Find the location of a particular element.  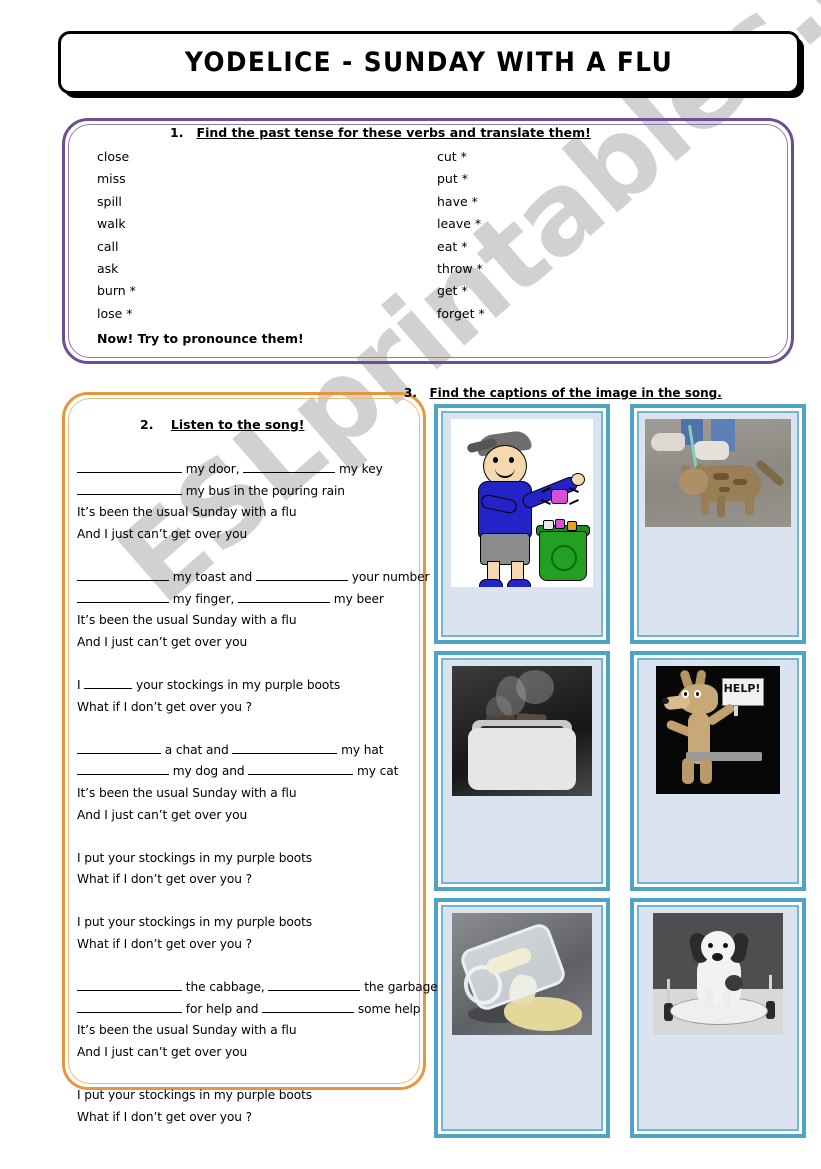

image-cell-burnt-toast-toaster is located at coordinates (522, 771).